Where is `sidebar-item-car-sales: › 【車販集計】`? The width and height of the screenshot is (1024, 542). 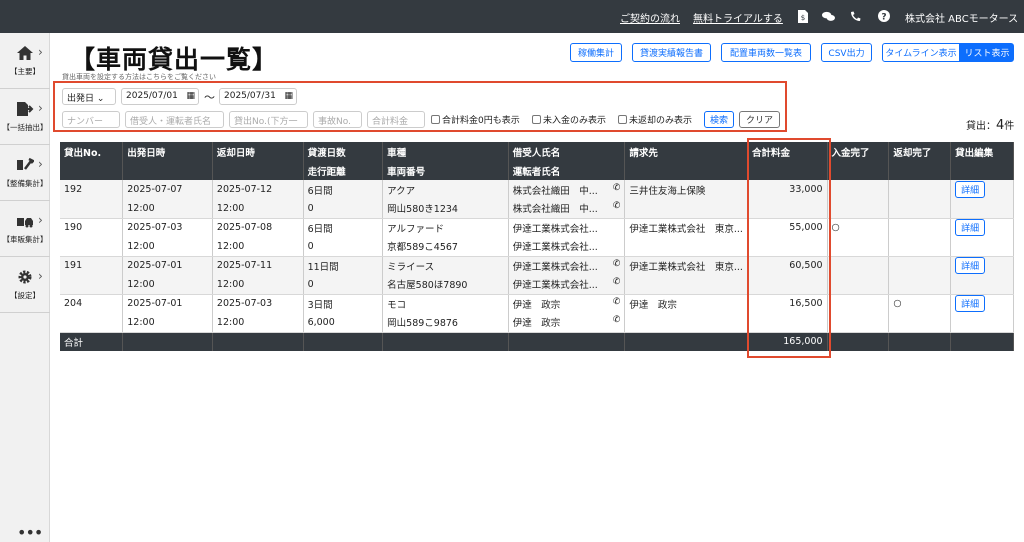
sidebar-item-car-sales: › 【車販集計】 is located at coordinates (25, 229).